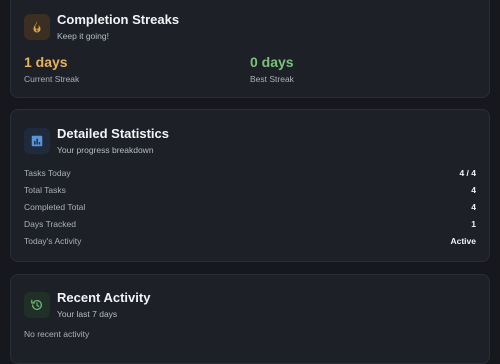  I want to click on stat-label: Total Tasks, so click(45, 190).